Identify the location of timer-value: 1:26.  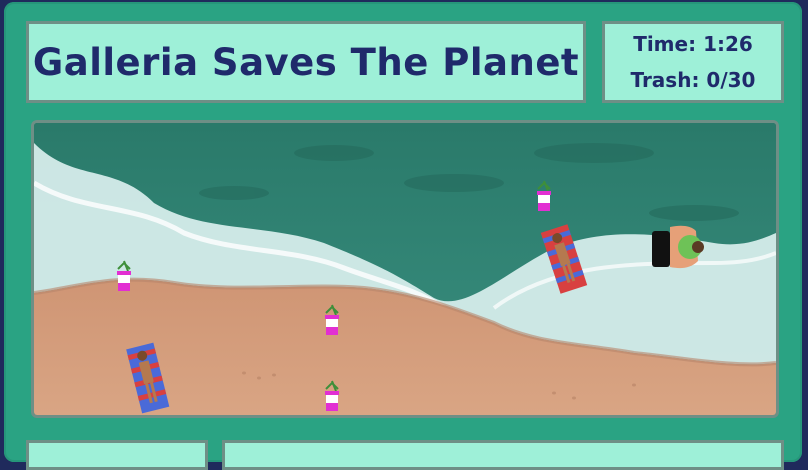
(728, 44).